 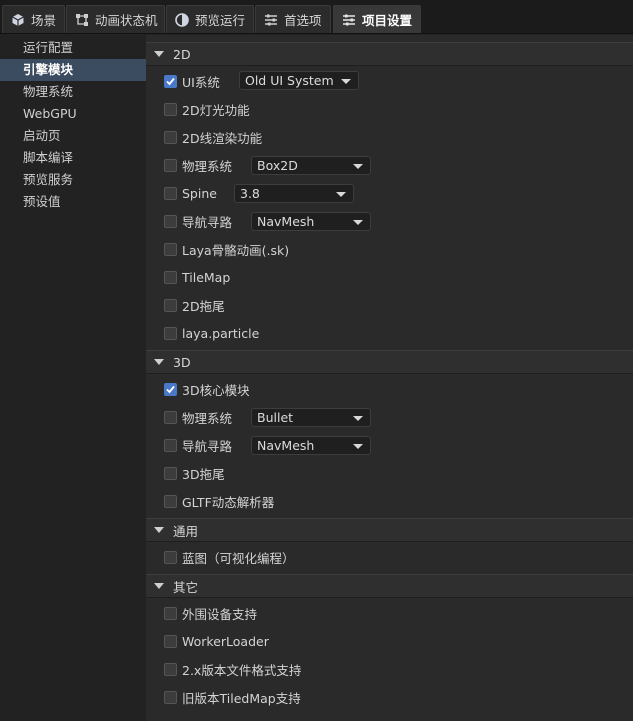 I want to click on sidebar-item-splash: 启动页, so click(x=73, y=136).